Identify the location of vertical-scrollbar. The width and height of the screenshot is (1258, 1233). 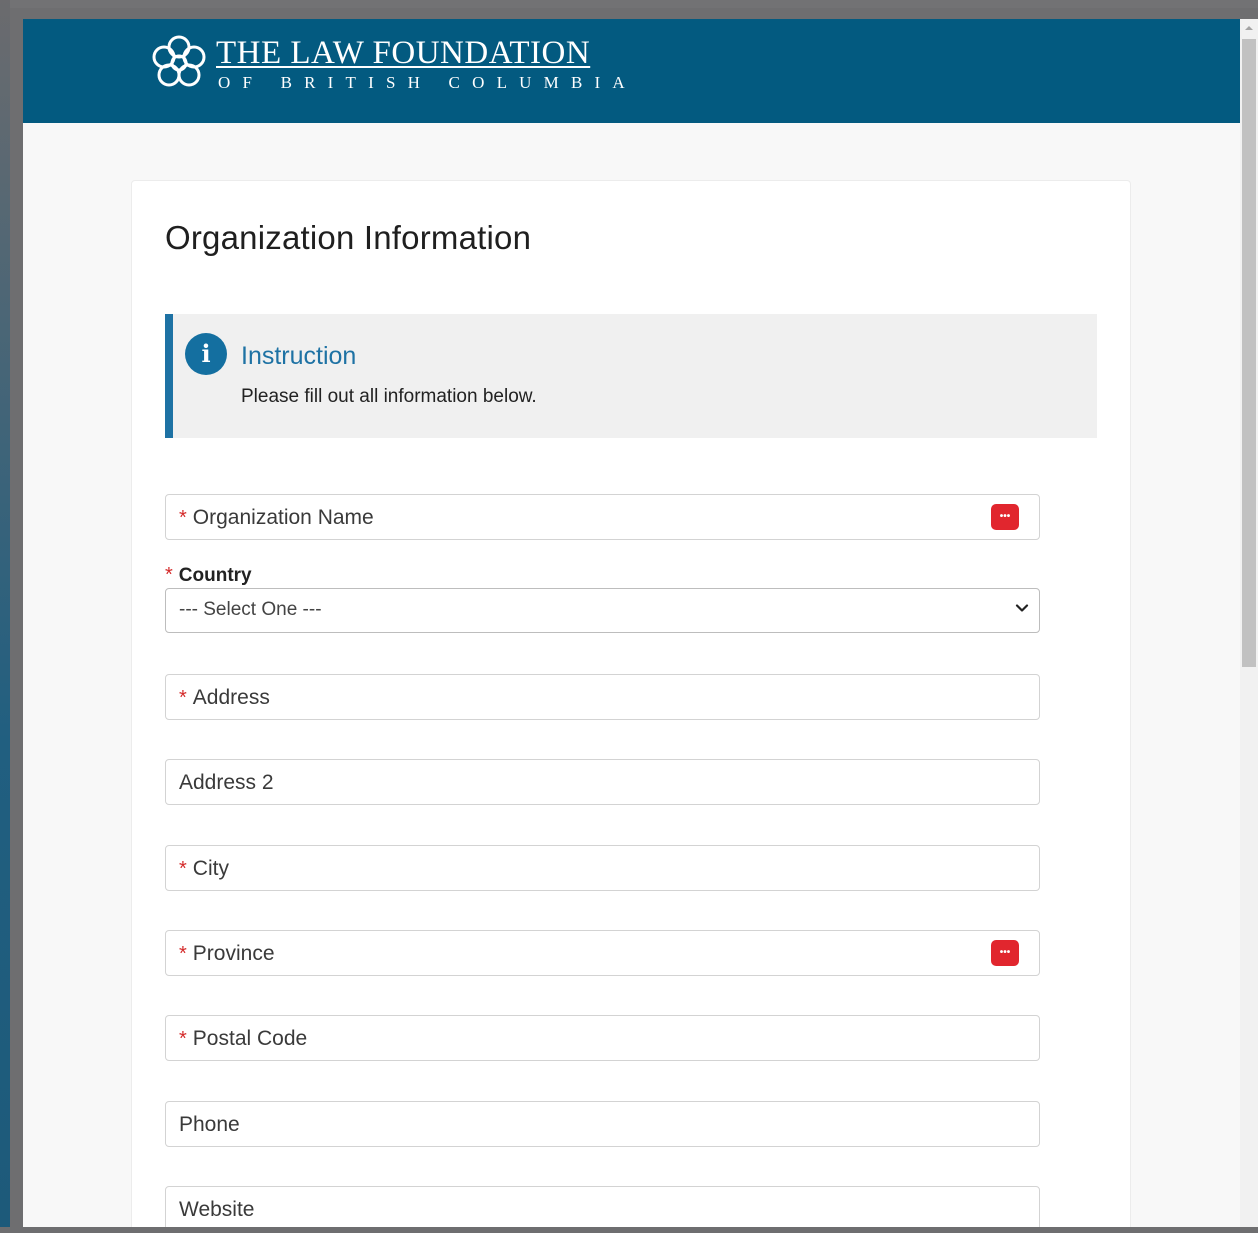
(1249, 623).